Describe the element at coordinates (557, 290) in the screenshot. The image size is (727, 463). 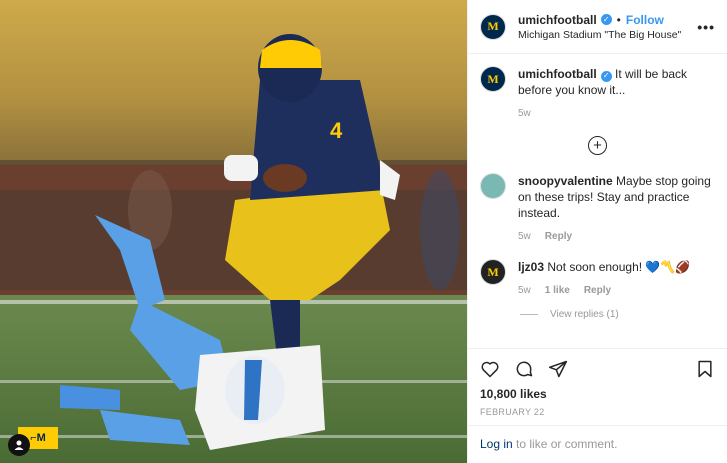
I see `comment-likes: 1 like` at that location.